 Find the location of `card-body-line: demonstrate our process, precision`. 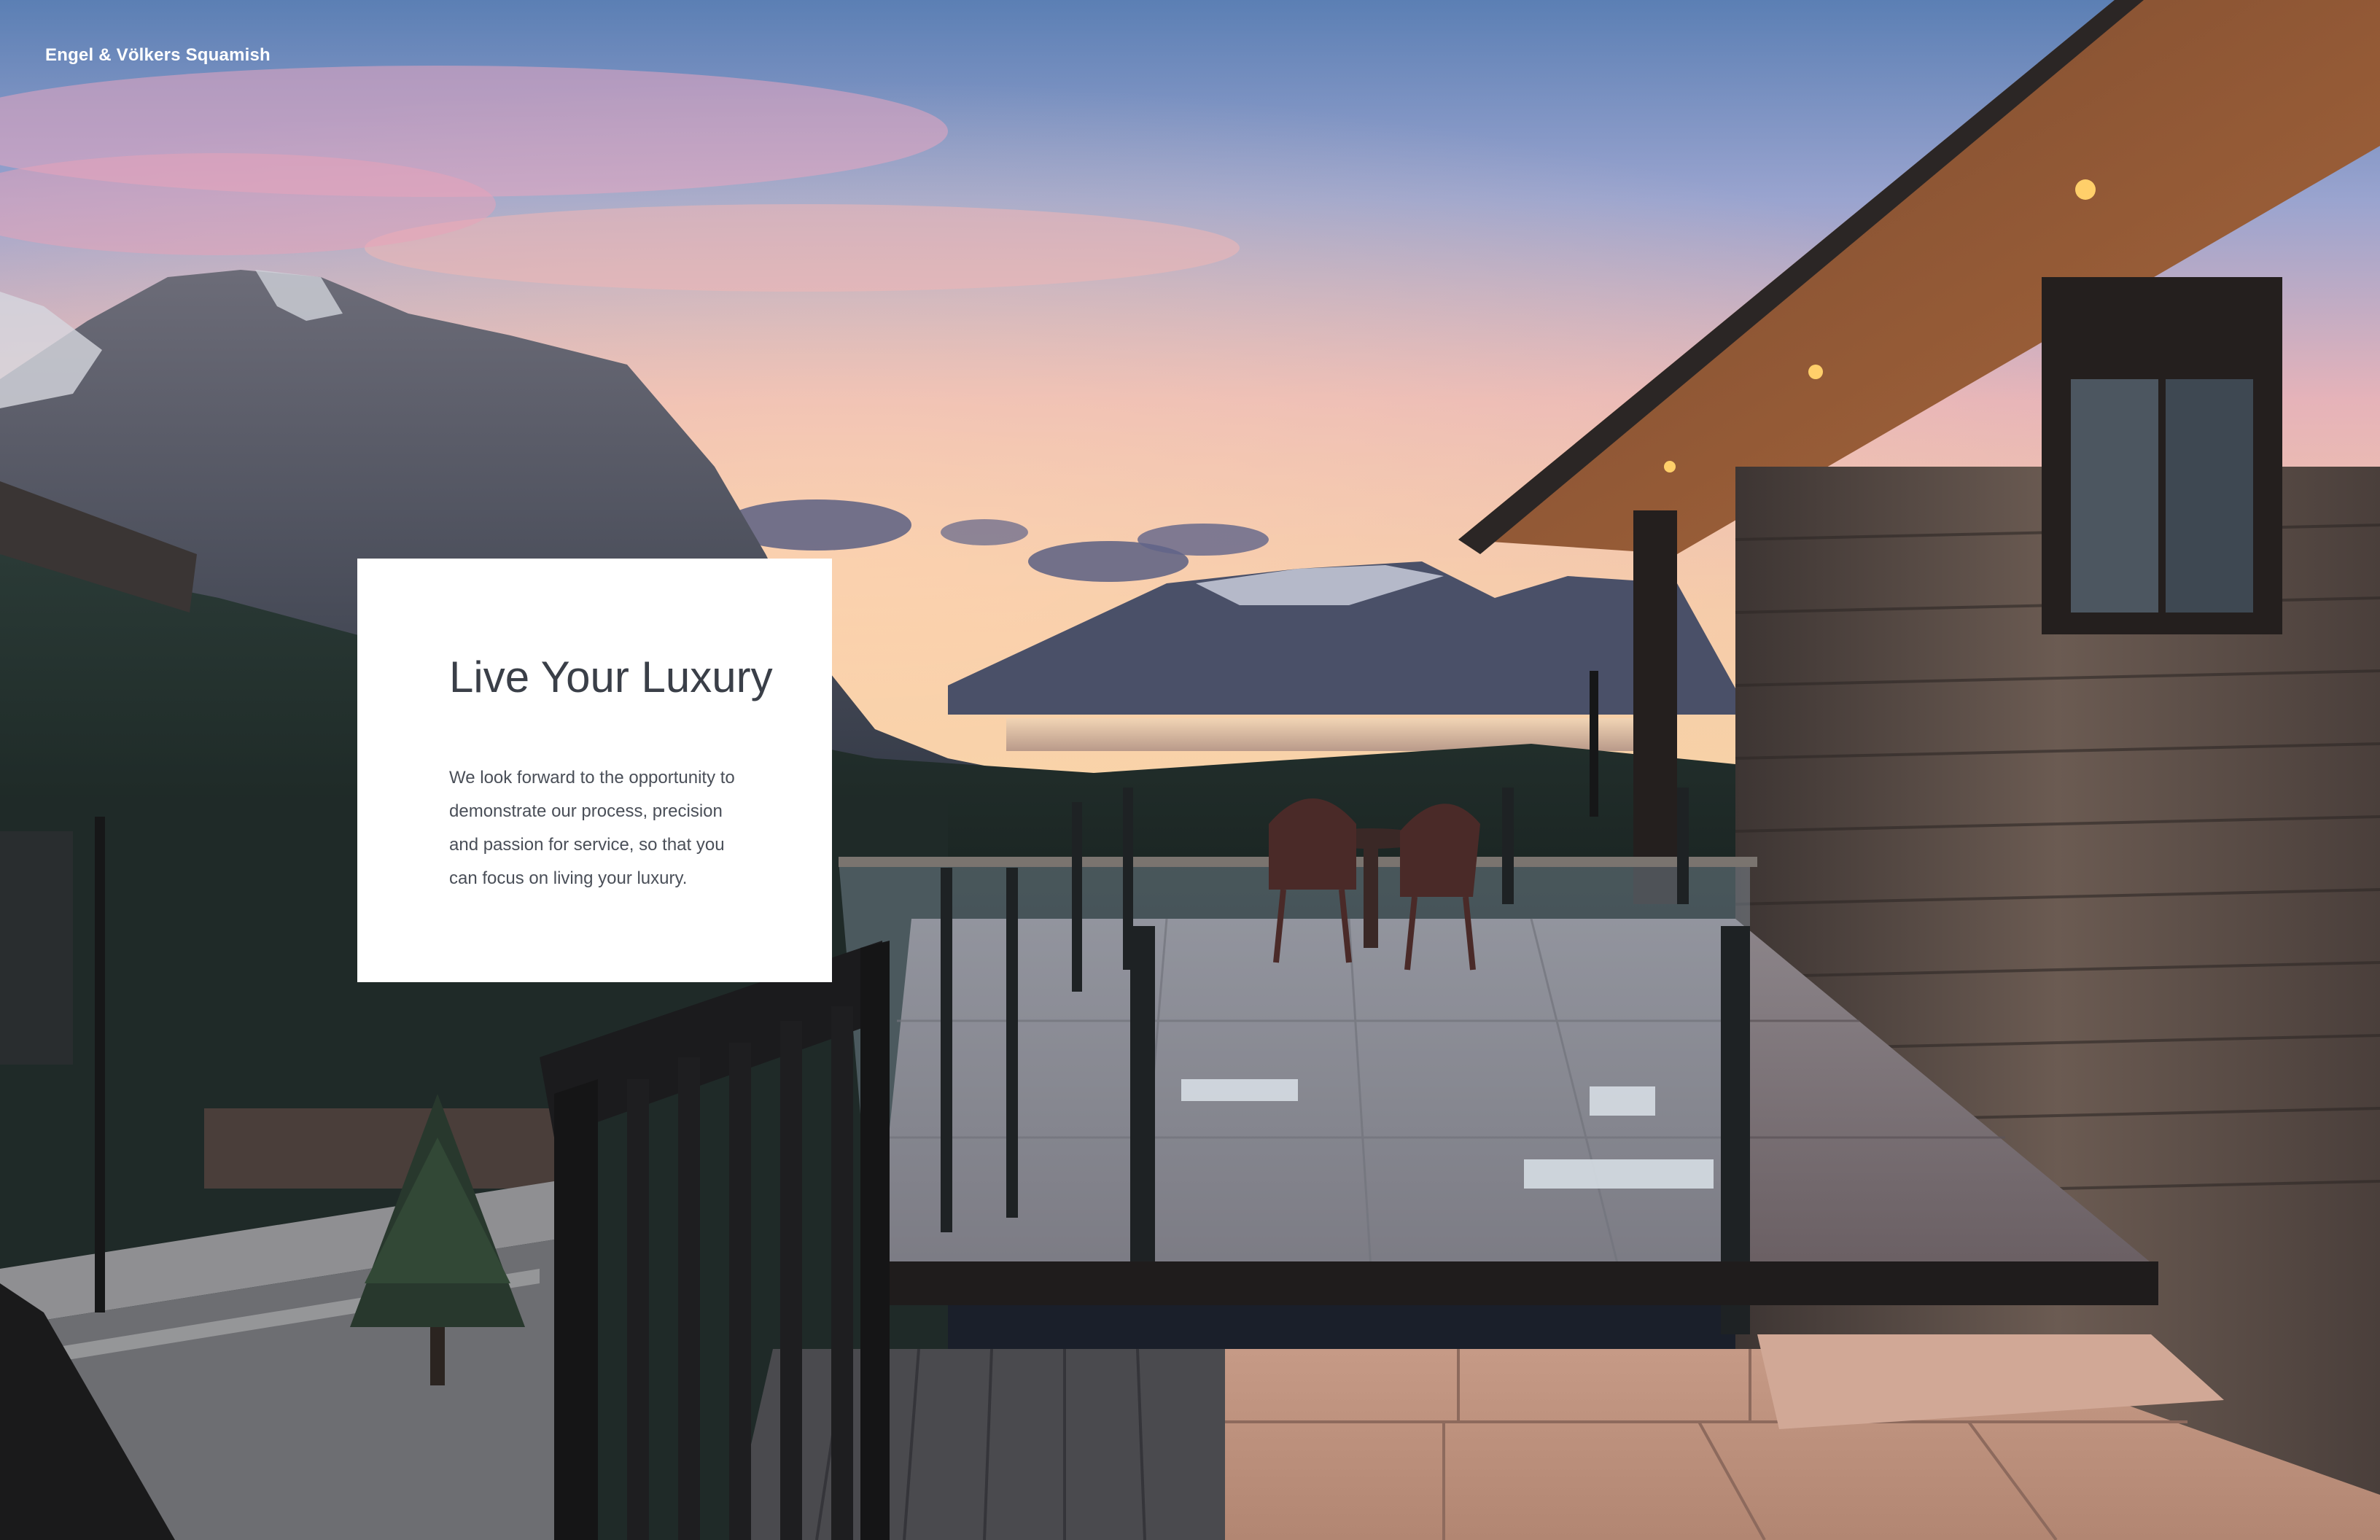

card-body-line: demonstrate our process, precision is located at coordinates (586, 811).